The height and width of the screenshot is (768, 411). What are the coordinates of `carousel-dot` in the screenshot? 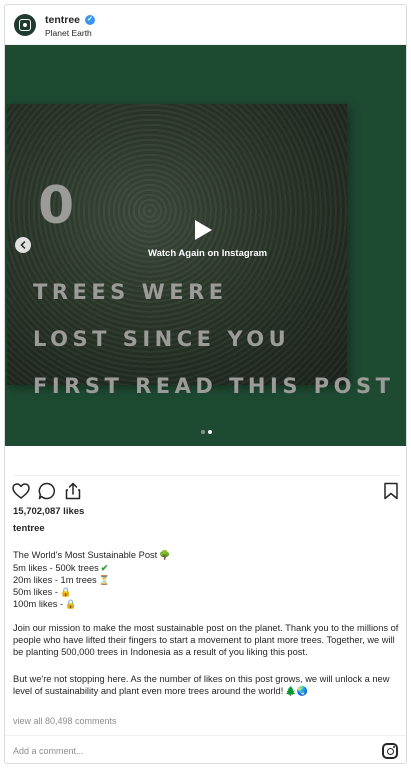 It's located at (203, 432).